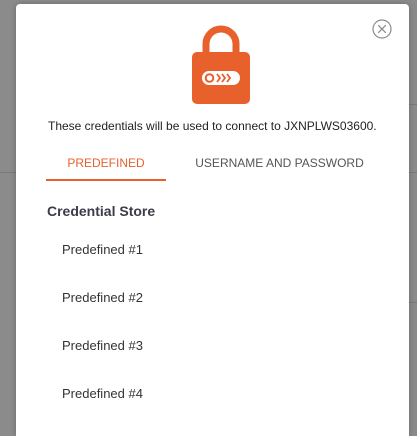  What do you see at coordinates (212, 394) in the screenshot?
I see `credential-item-predefined-4: Predefined #4` at bounding box center [212, 394].